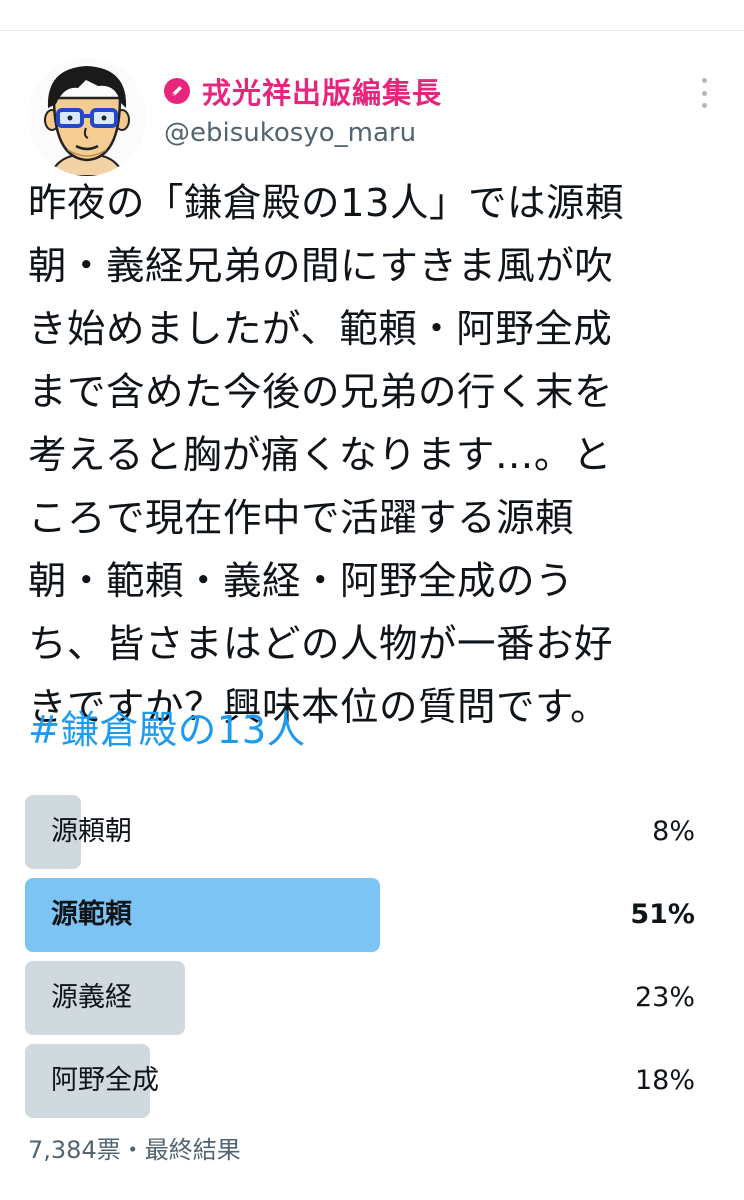  Describe the element at coordinates (704, 93) in the screenshot. I see `more-options-icon` at that location.